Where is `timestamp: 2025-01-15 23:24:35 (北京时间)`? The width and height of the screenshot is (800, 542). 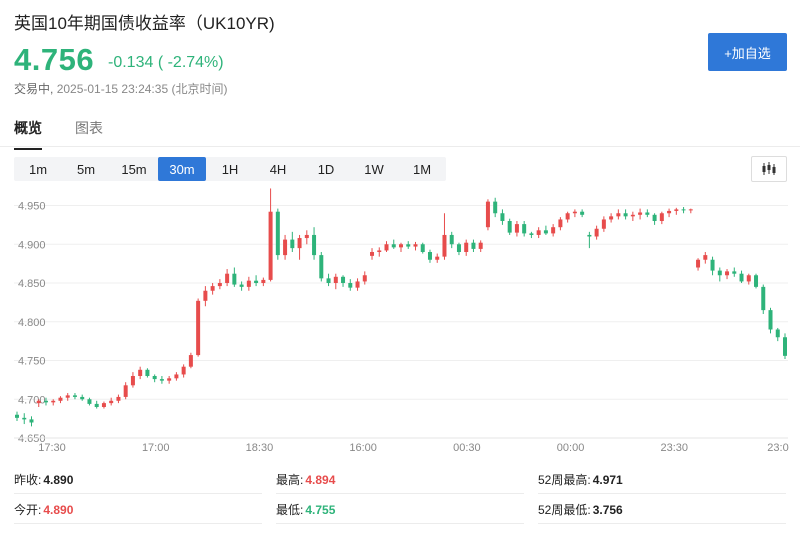
timestamp: 2025-01-15 23:24:35 (北京时间) is located at coordinates (142, 89).